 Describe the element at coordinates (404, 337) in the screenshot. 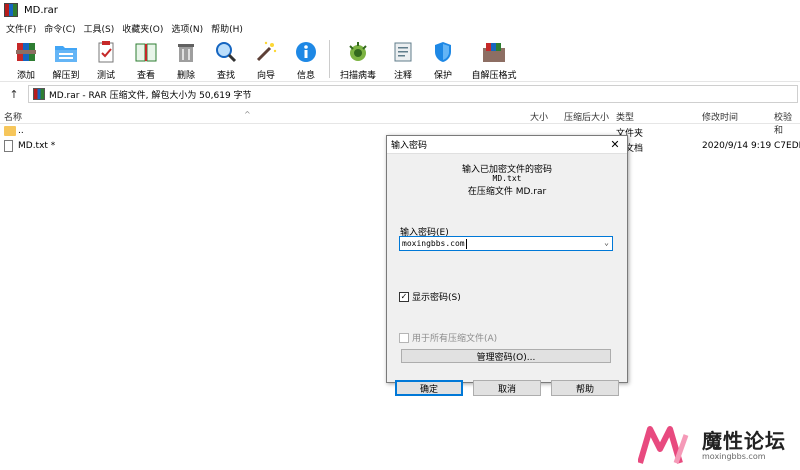

I see `checkbox-empty-icon` at that location.